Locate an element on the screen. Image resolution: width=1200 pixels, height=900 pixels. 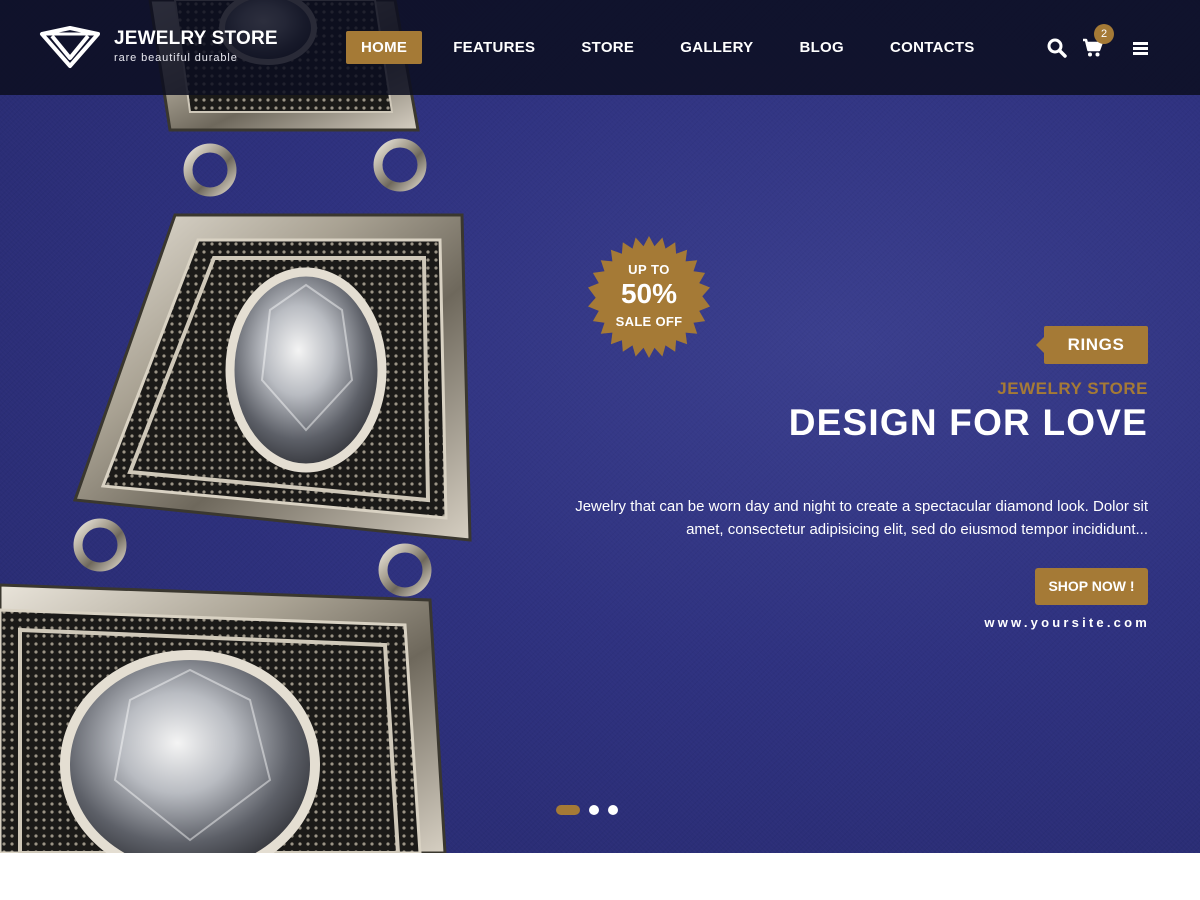
category-tag: RINGS is located at coordinates (1092, 345).